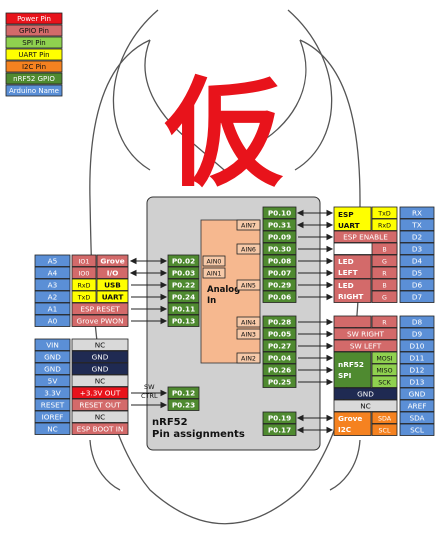 Image resolution: width=445 pixels, height=542 pixels. I want to click on left-power-func-1-text: GND, so click(100, 356).